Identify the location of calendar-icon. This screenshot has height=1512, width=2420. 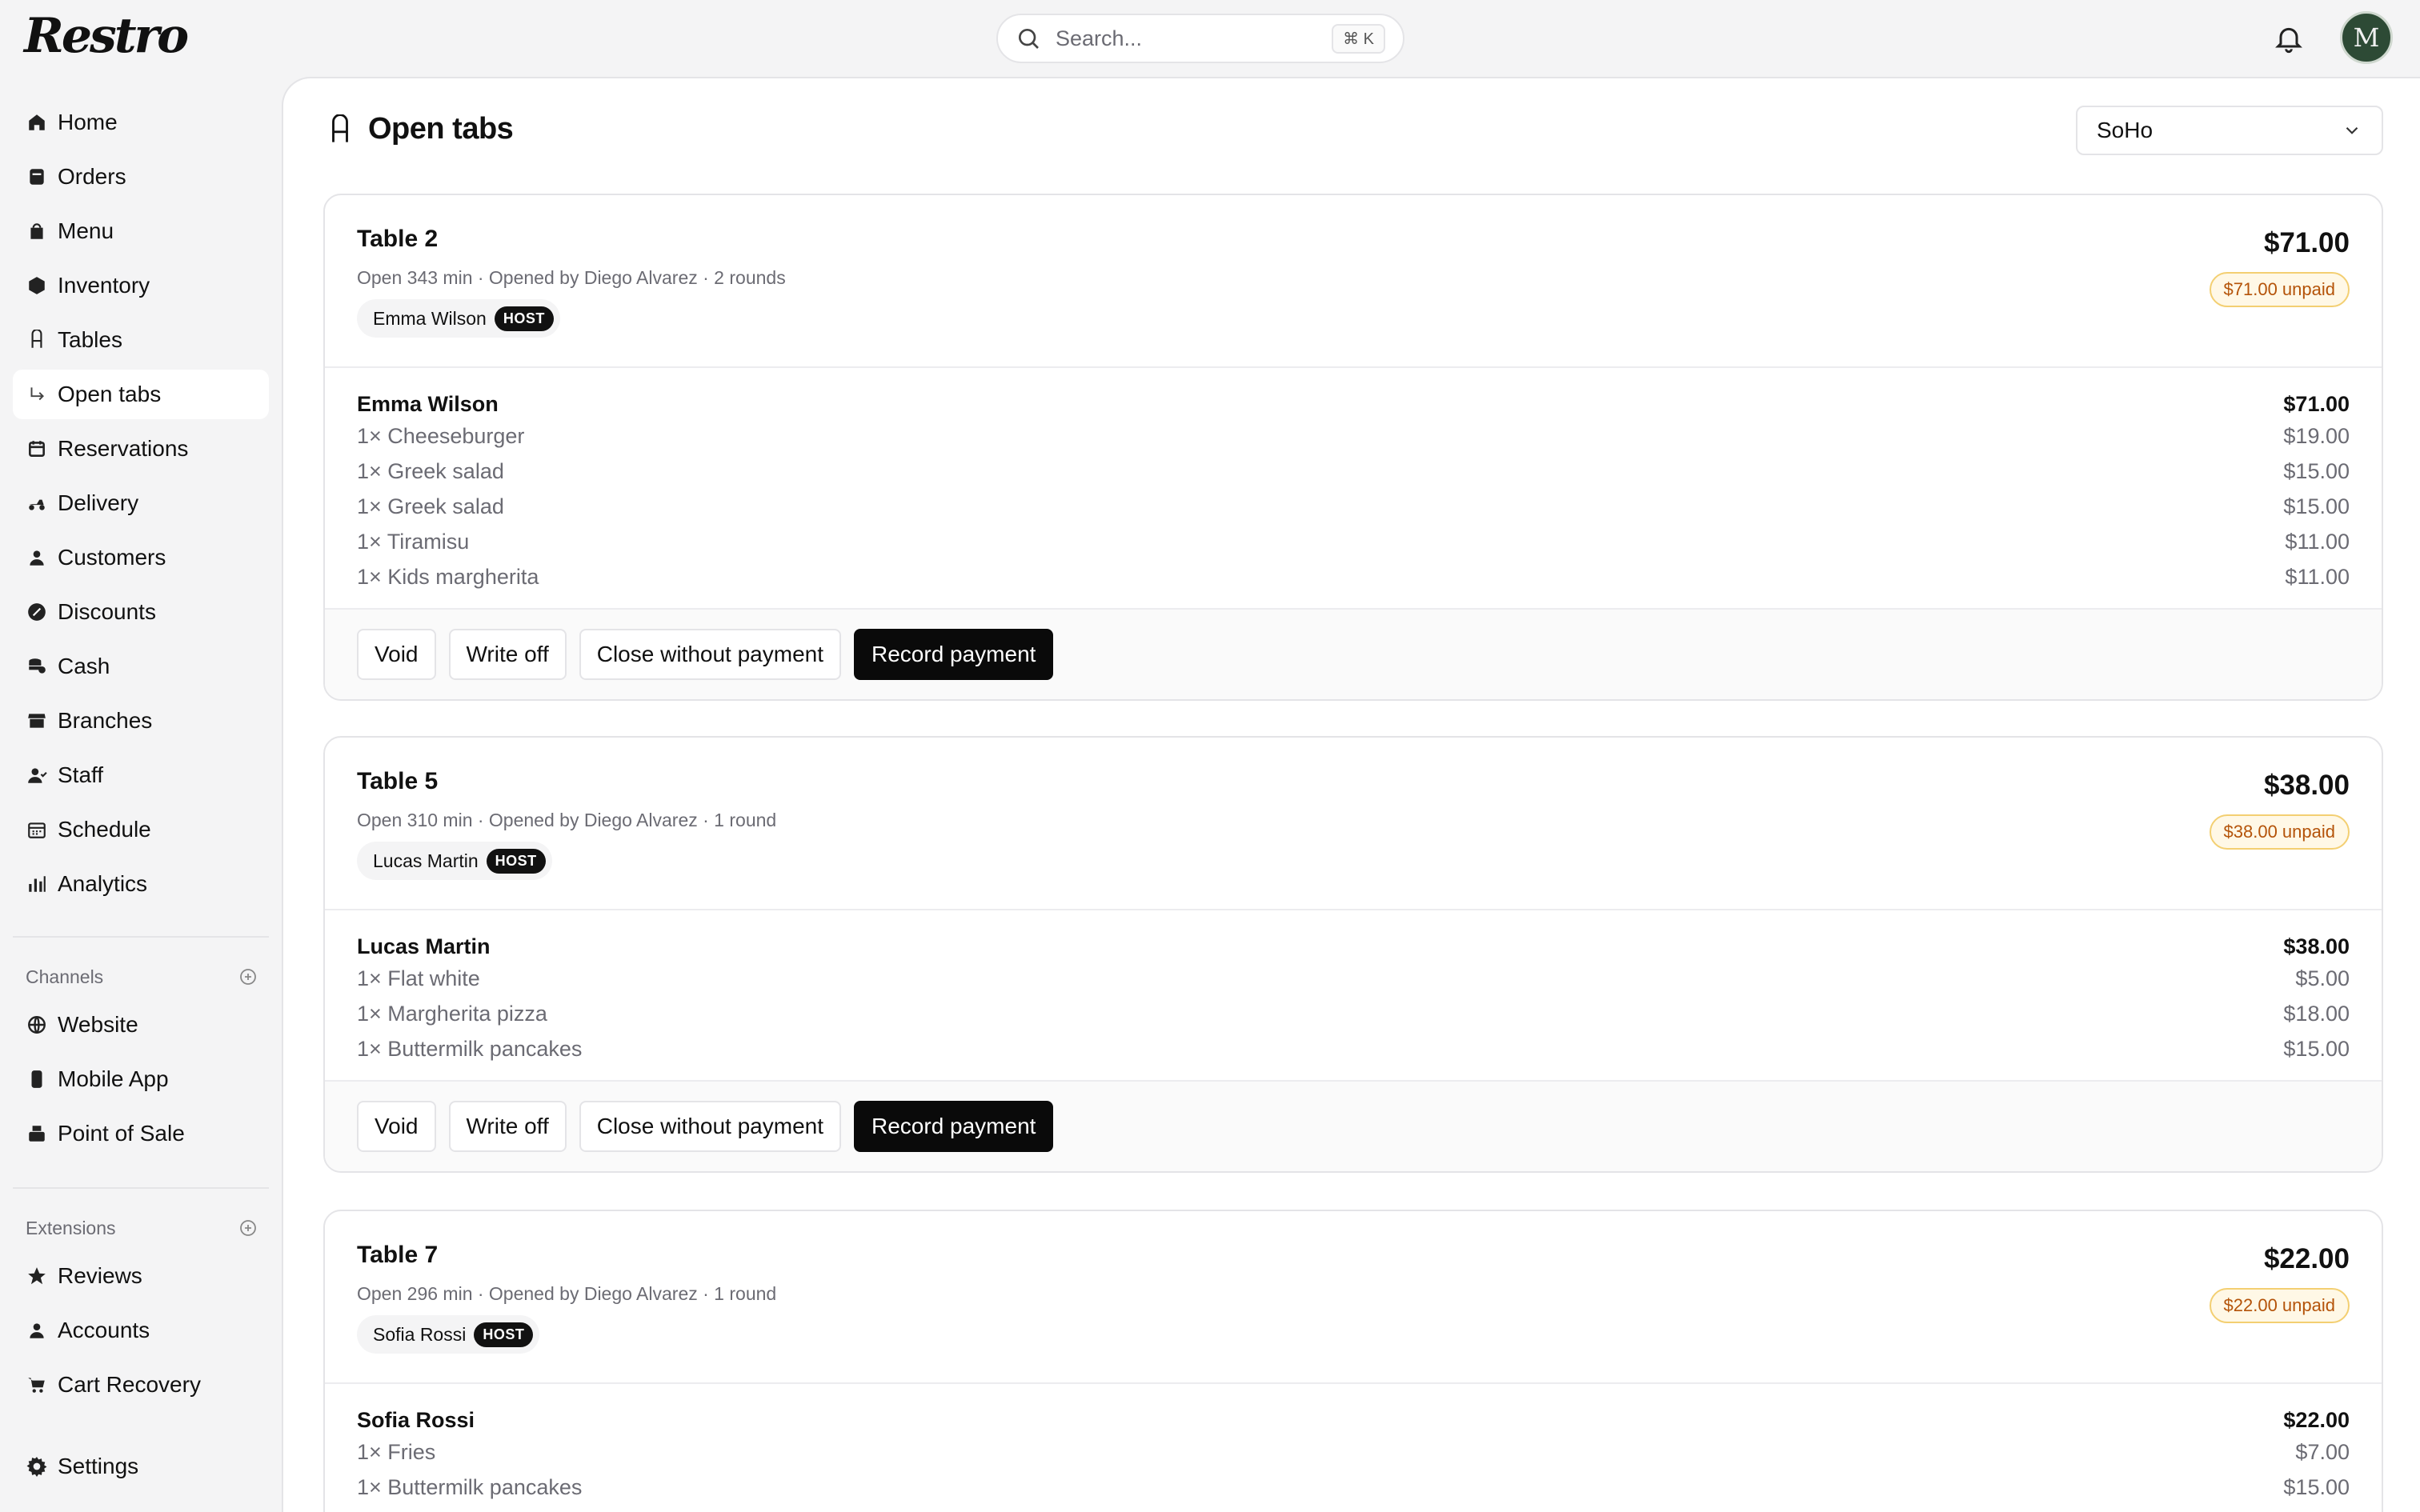
(37, 449).